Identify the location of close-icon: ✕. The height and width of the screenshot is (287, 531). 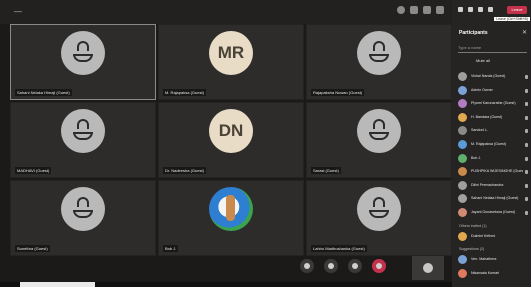
(524, 32).